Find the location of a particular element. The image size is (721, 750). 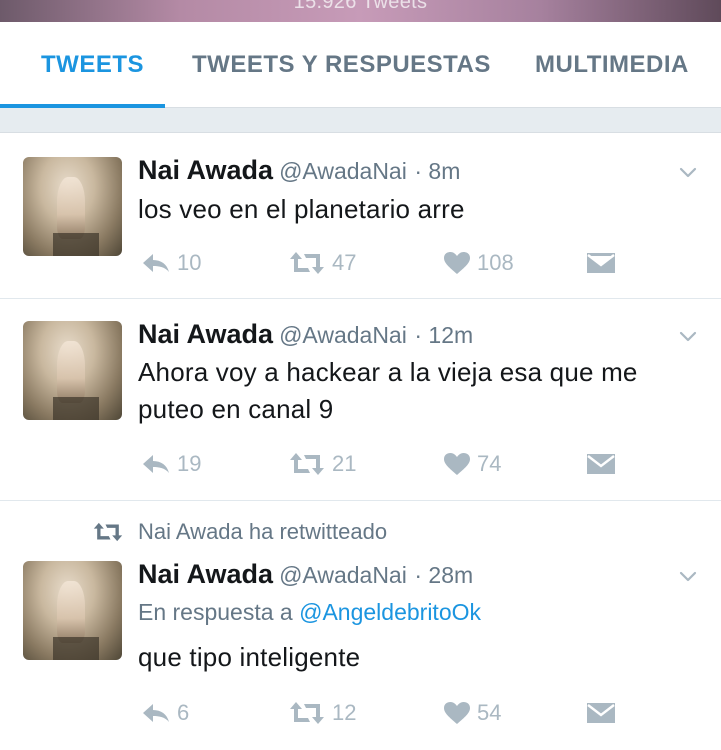

like-button: 74 is located at coordinates (472, 464).